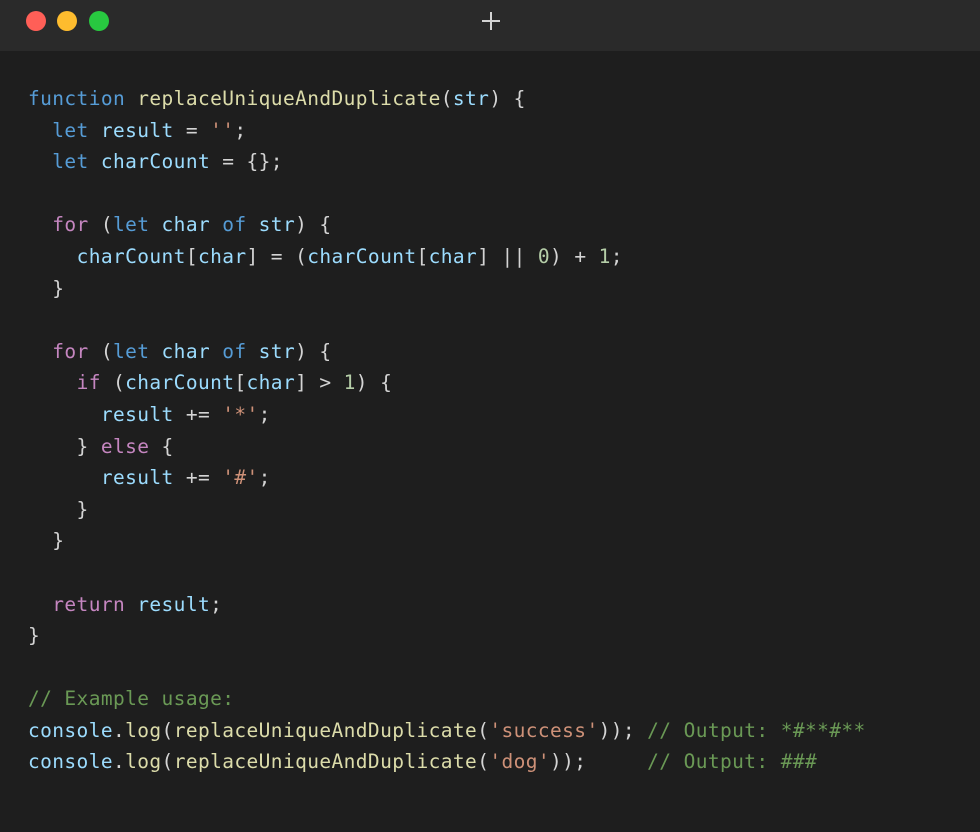 The height and width of the screenshot is (832, 980). I want to click on code-token: if, so click(88, 383).